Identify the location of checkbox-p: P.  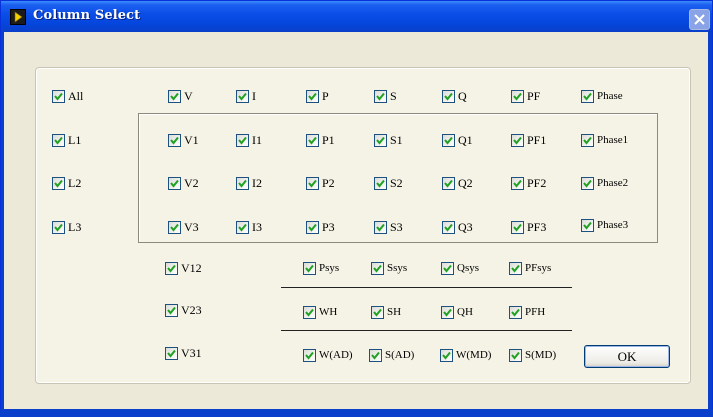
(317, 96).